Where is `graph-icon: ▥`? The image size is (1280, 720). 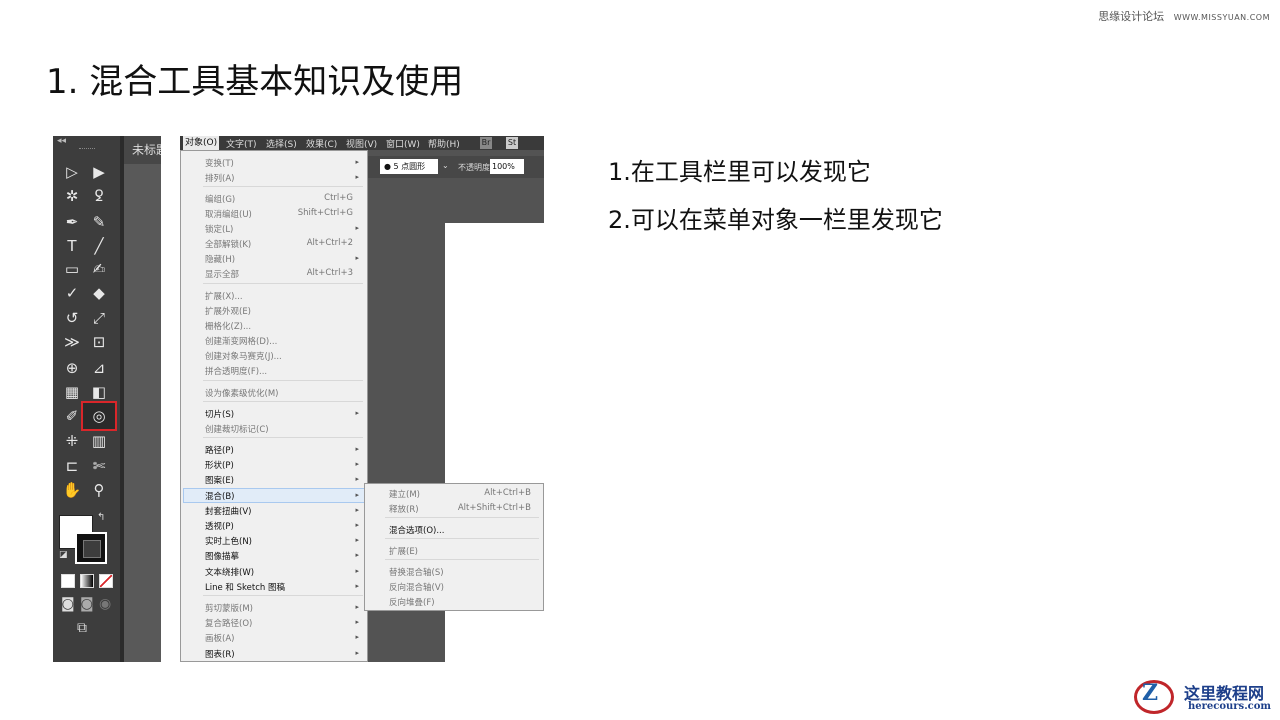
graph-icon: ▥ is located at coordinates (99, 441).